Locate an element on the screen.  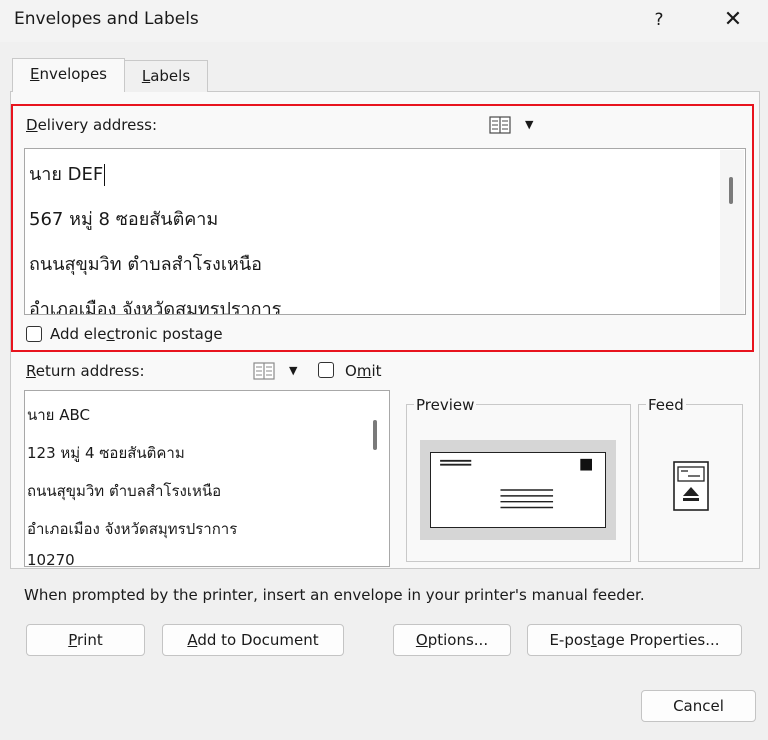
return-accesskey: R is located at coordinates (31, 371).